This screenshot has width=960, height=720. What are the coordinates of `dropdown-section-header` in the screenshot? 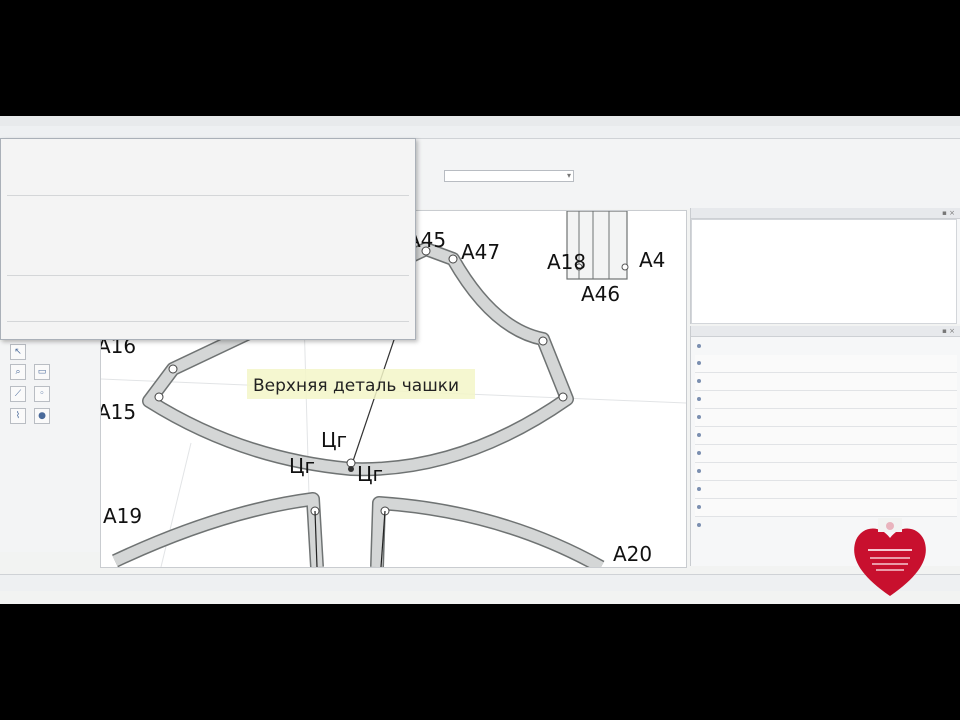 It's located at (208, 204).